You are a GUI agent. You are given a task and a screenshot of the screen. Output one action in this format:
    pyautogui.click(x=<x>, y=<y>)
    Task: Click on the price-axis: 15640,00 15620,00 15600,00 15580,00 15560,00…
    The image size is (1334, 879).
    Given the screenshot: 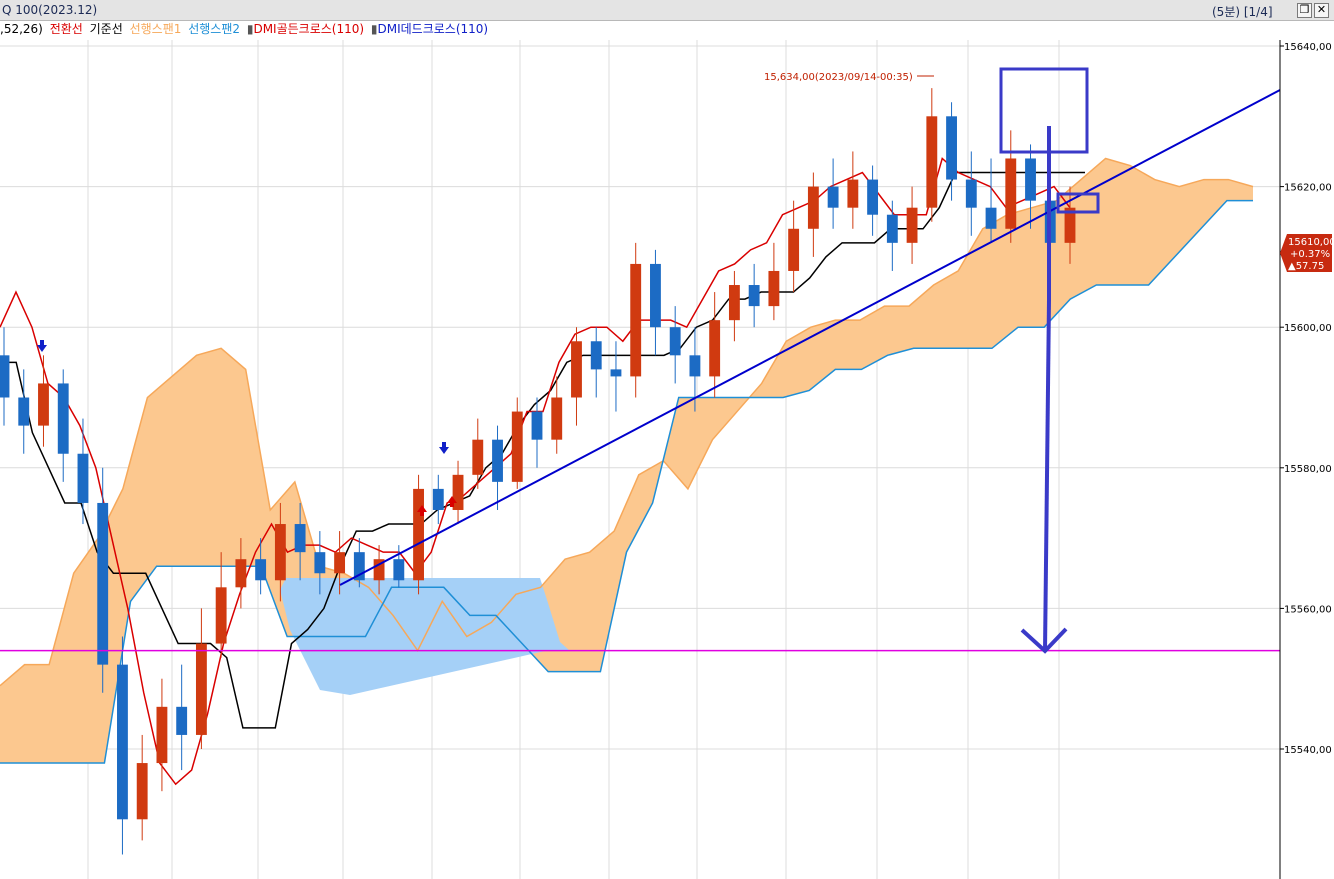 What is the action you would take?
    pyautogui.click(x=1305, y=459)
    